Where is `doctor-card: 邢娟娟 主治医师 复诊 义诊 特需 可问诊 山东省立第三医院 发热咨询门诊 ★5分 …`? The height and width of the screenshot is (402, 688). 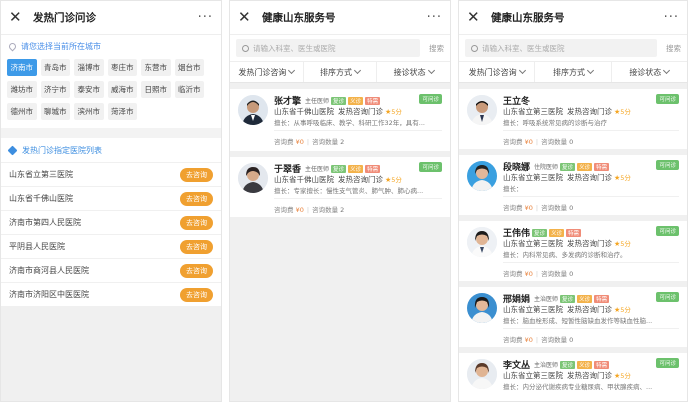 doctor-card: 邢娟娟 主治医师 复诊 义诊 特需 可问诊 山东省立第三医院 发热咨询门诊 ★5分 … is located at coordinates (573, 320).